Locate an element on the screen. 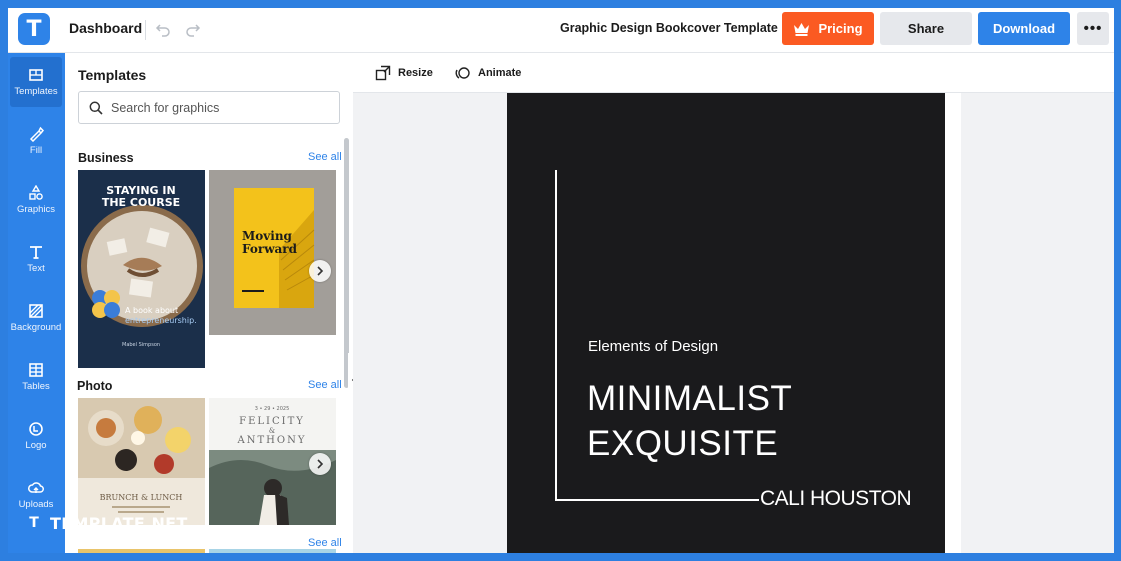 Image resolution: width=1121 pixels, height=561 pixels. pricing-label: Pricing is located at coordinates (840, 28).